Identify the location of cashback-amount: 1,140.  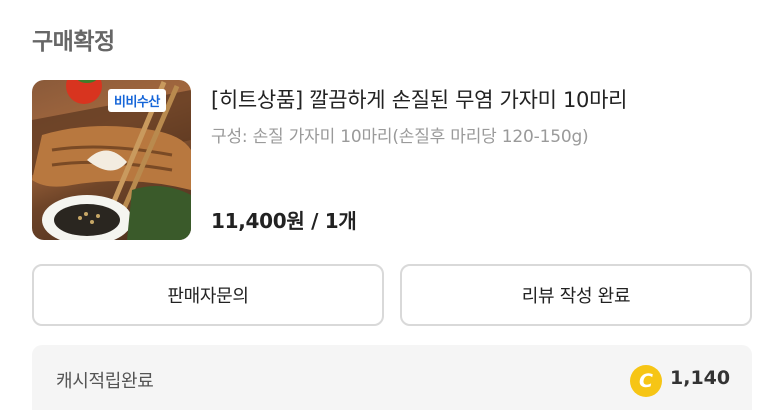
(700, 378).